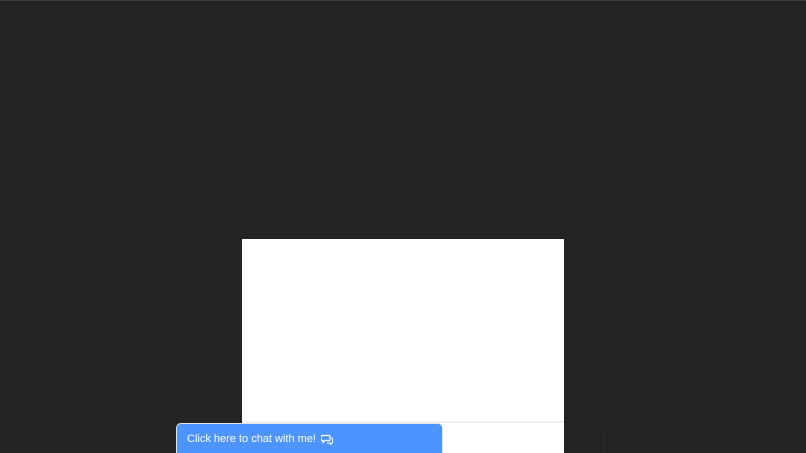 The image size is (806, 453). I want to click on chat-launcher-button: Click here to chat with me!, so click(309, 438).